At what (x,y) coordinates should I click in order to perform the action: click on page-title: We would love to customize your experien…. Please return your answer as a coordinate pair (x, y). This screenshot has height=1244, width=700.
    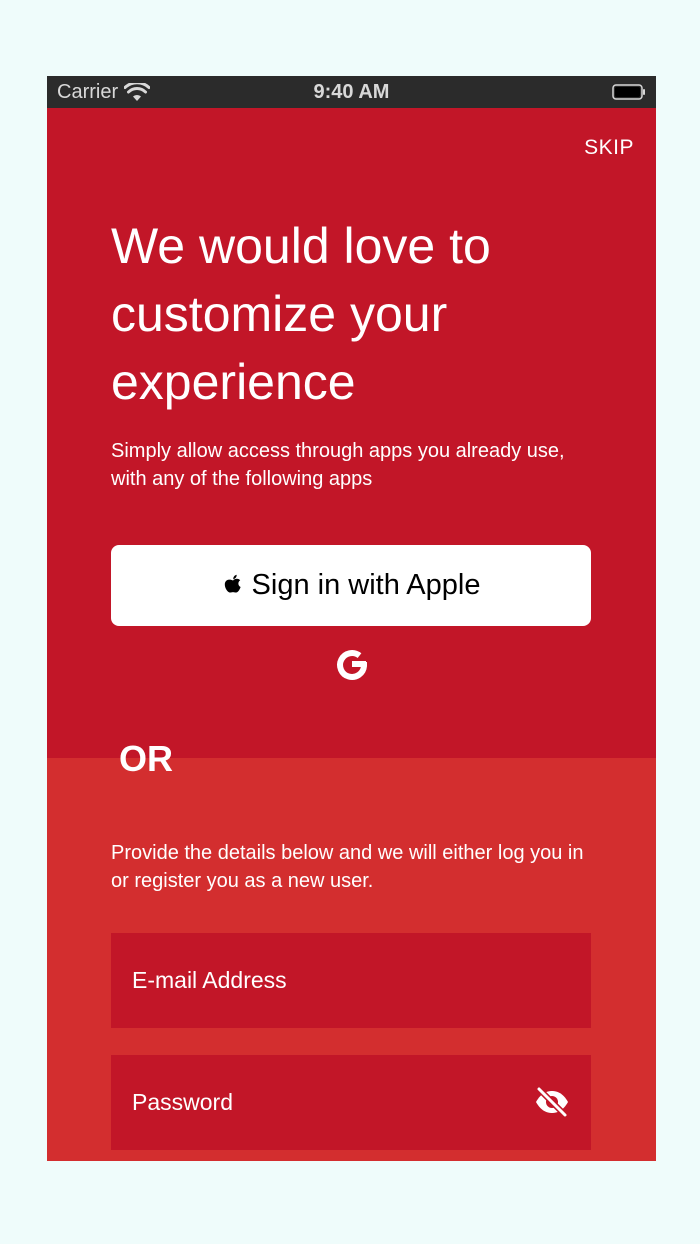
    Looking at the image, I should click on (301, 314).